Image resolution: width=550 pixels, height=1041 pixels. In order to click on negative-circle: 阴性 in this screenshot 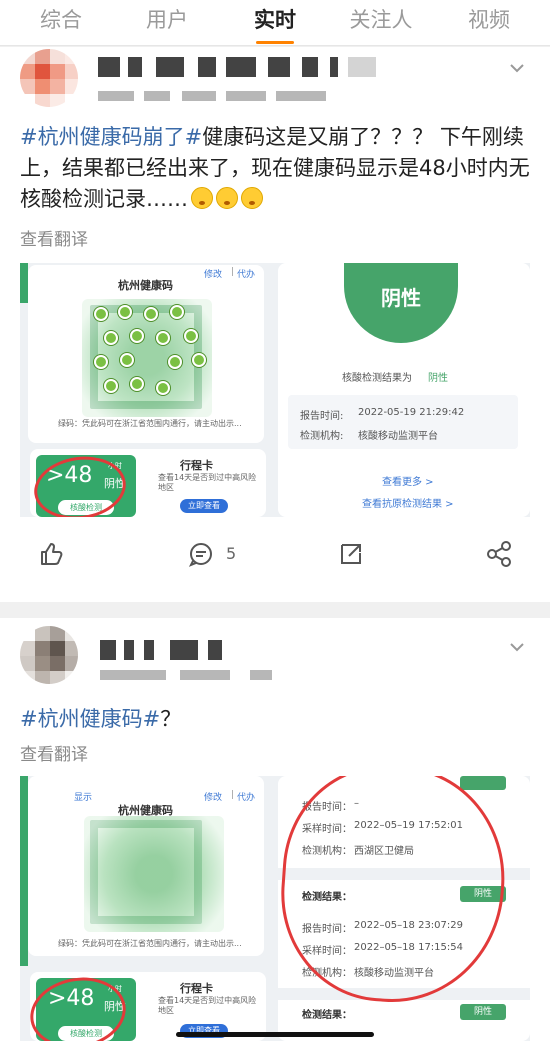, I will do `click(401, 303)`.